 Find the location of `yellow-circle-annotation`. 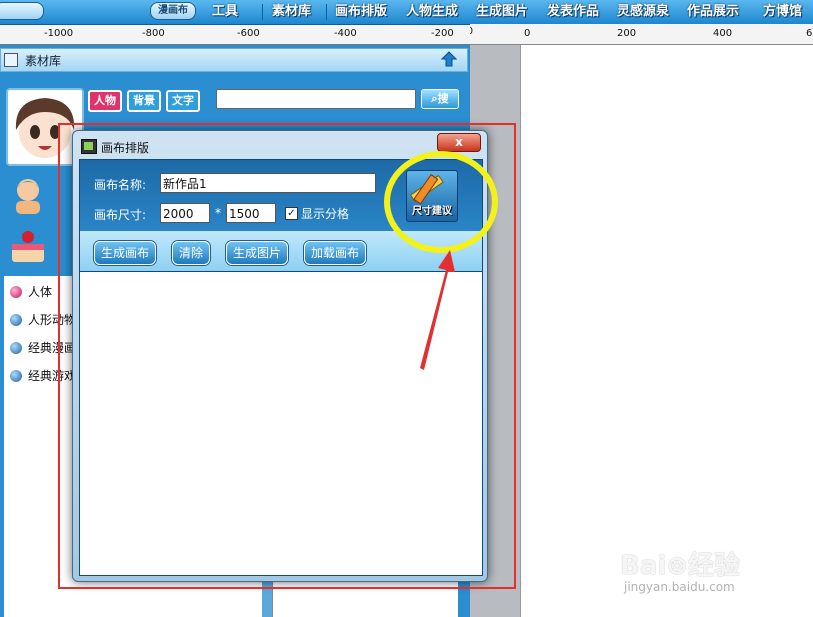

yellow-circle-annotation is located at coordinates (441, 202).